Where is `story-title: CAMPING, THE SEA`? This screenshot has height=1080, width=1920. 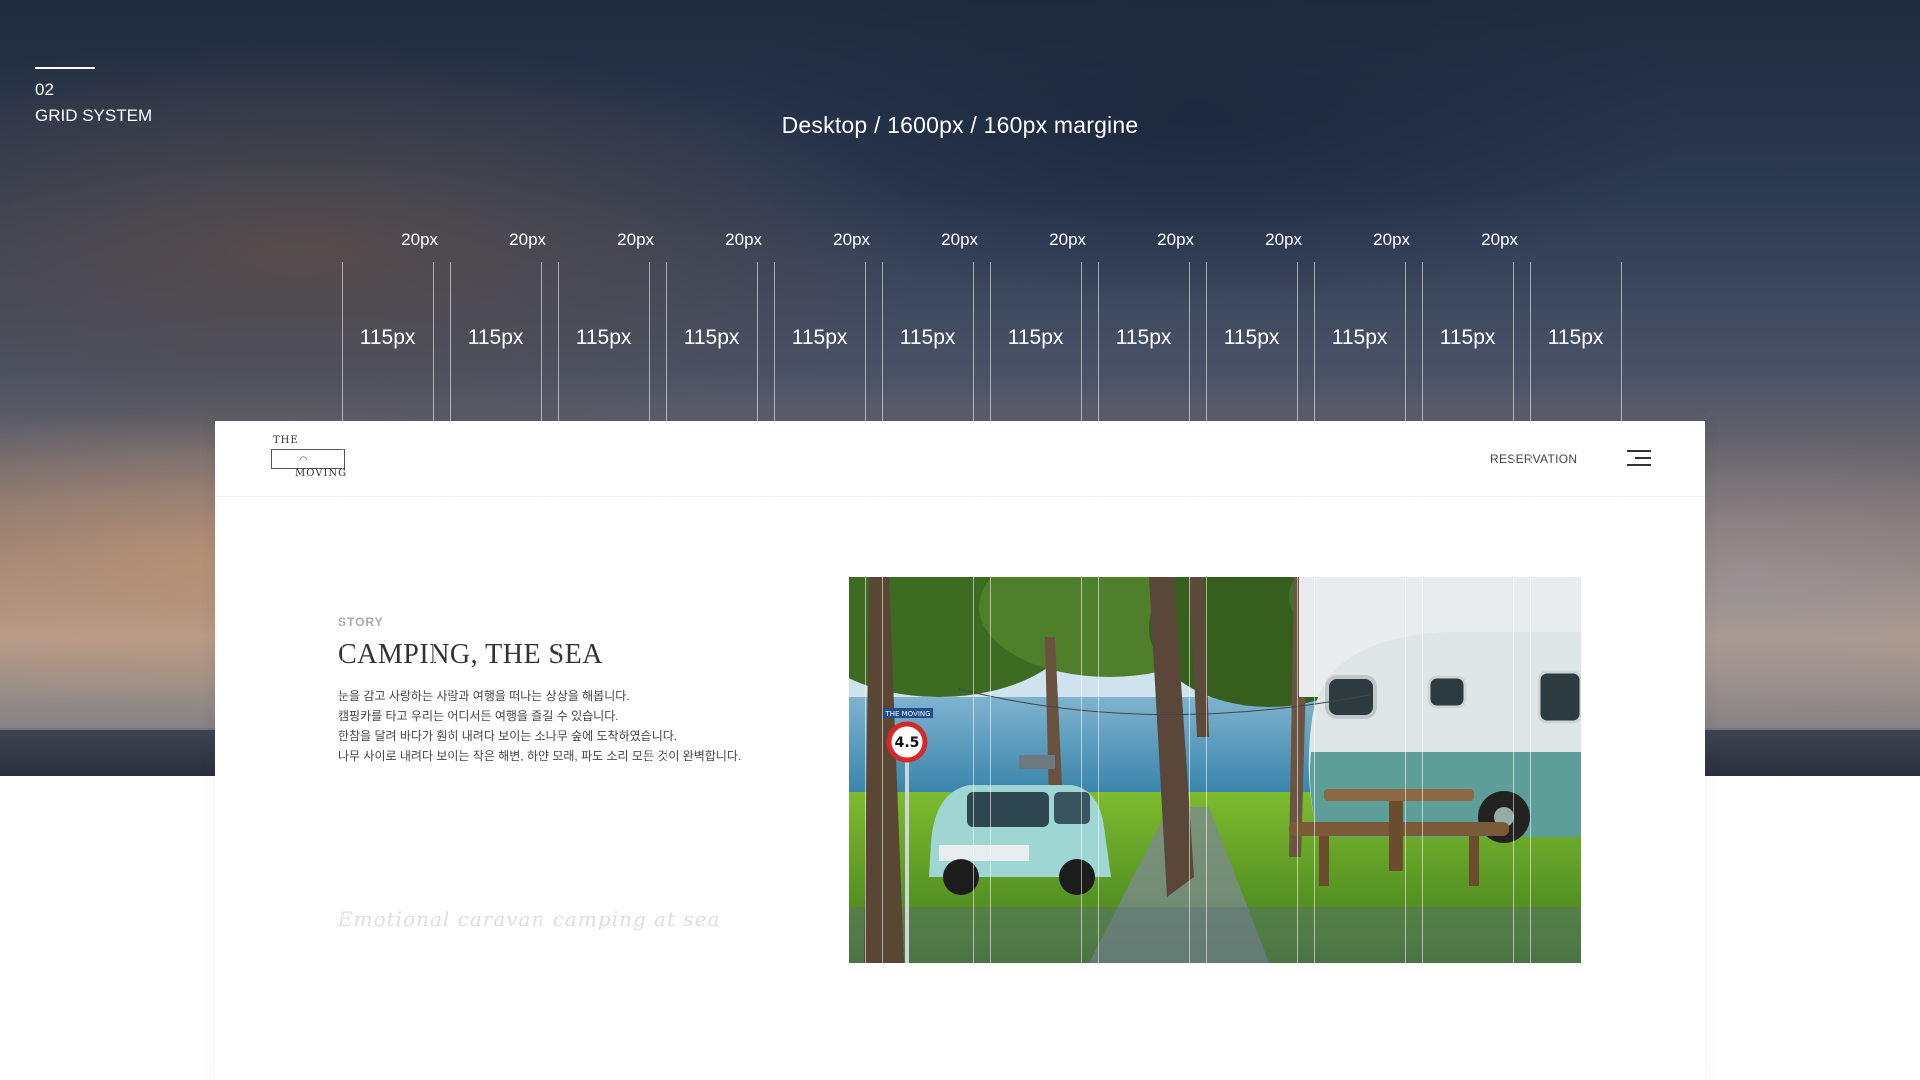
story-title: CAMPING, THE SEA is located at coordinates (470, 654).